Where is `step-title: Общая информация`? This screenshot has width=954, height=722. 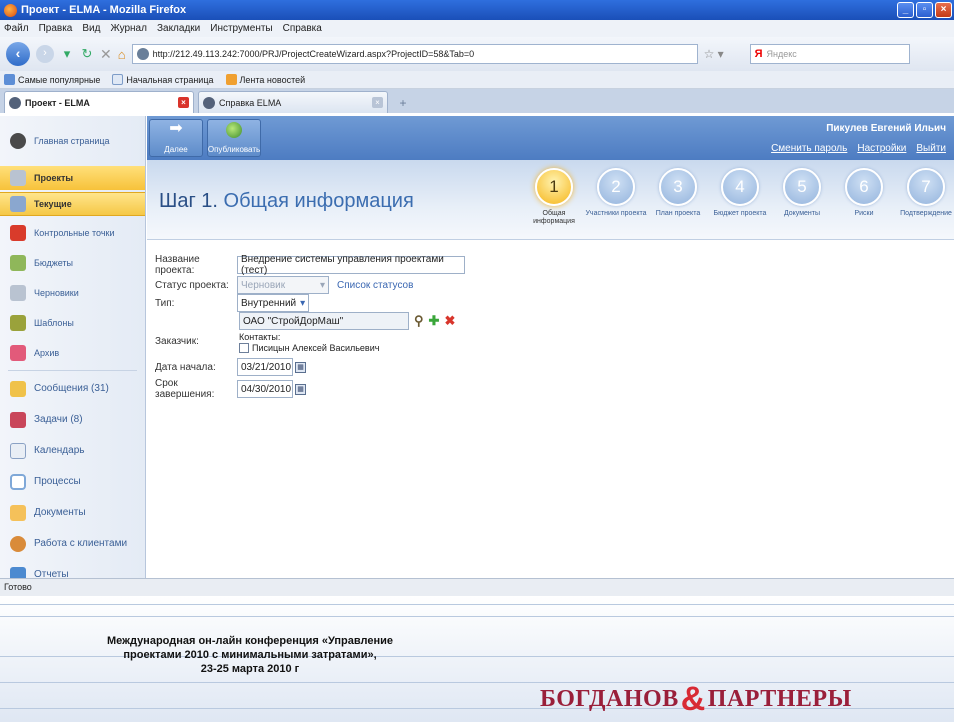 step-title: Общая информация is located at coordinates (318, 201).